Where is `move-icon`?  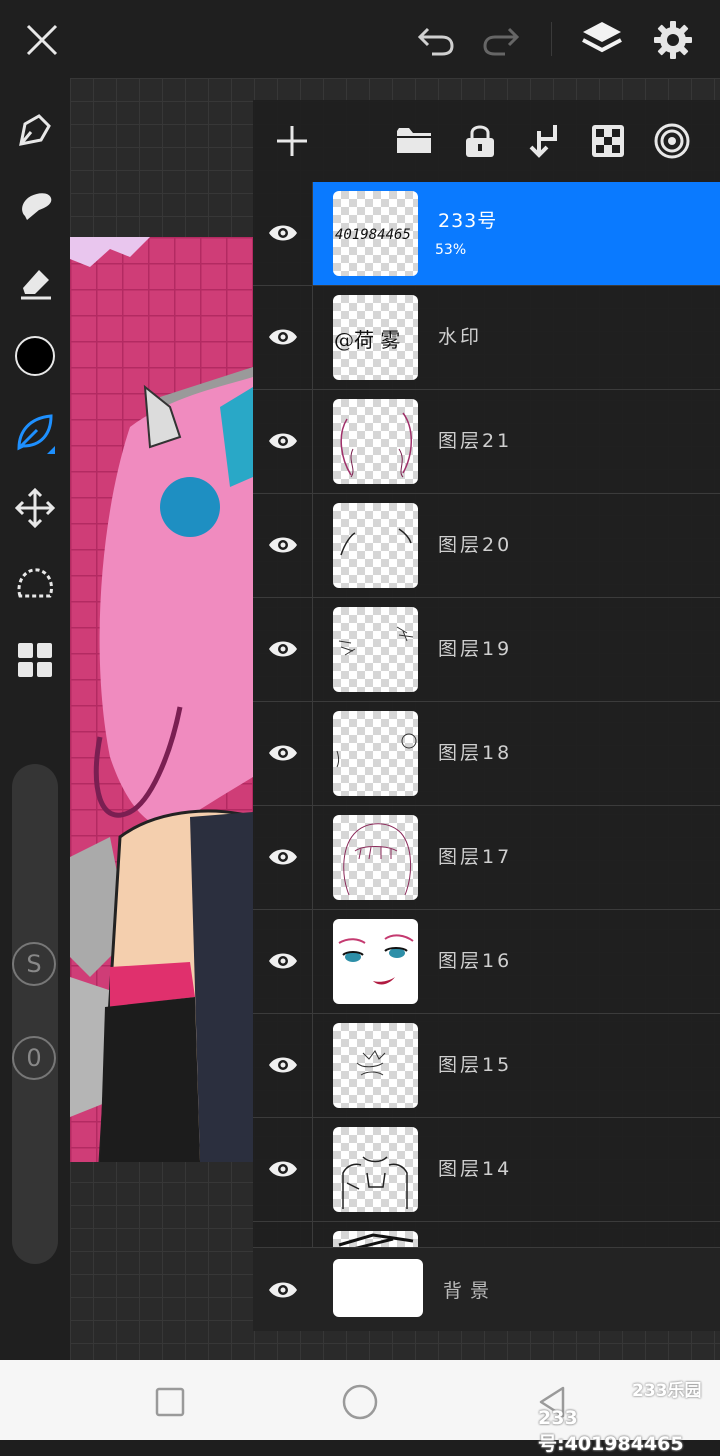
move-icon is located at coordinates (35, 508).